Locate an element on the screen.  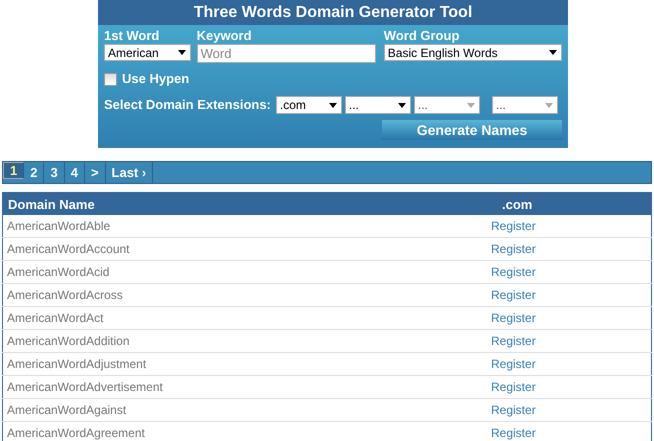
keyword-field: Word is located at coordinates (286, 53).